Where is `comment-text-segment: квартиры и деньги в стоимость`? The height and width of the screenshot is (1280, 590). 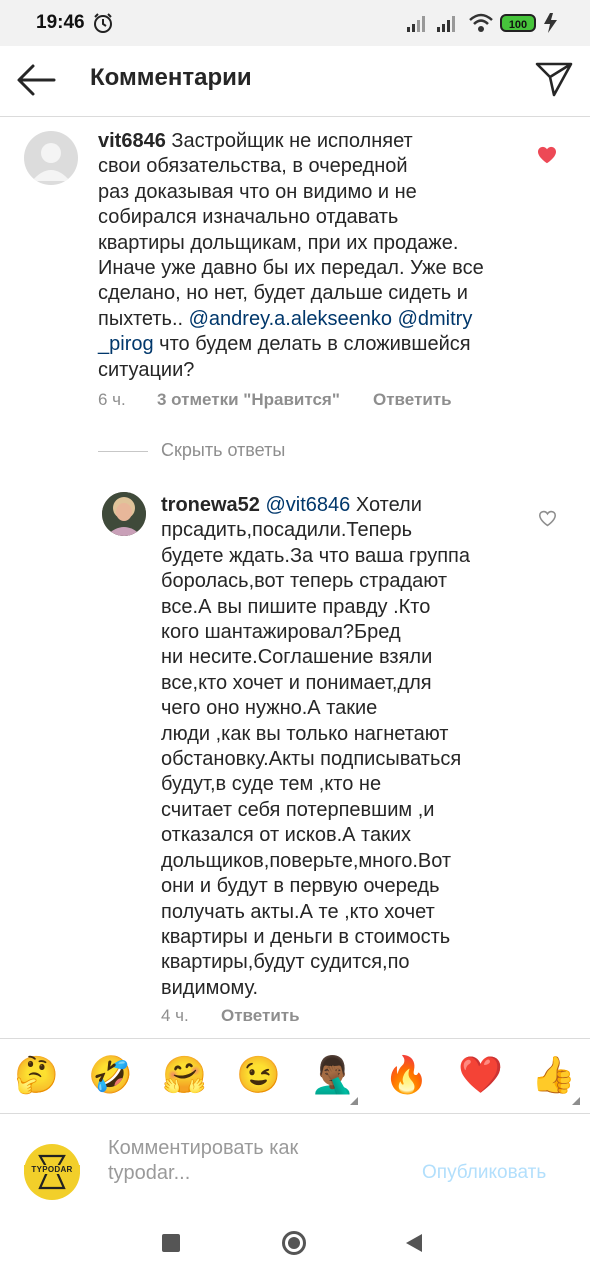 comment-text-segment: квартиры и деньги в стоимость is located at coordinates (306, 936).